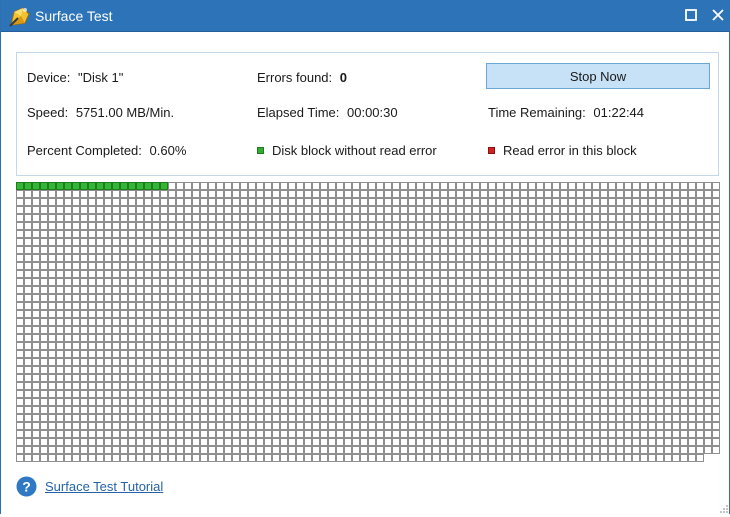 The height and width of the screenshot is (517, 730). I want to click on close-button, so click(718, 15).